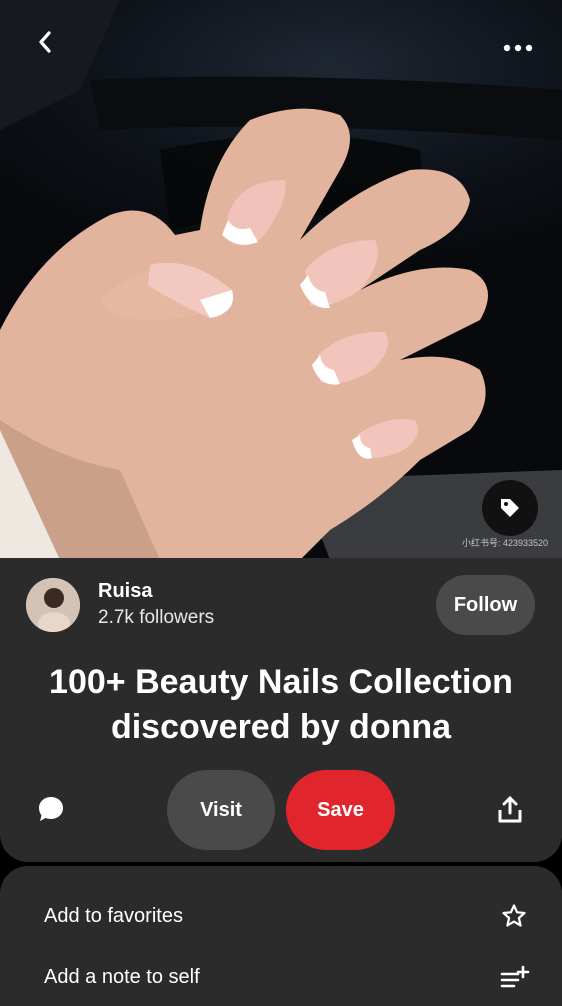 The image size is (562, 1006). I want to click on more-horizontal-icon, so click(518, 48).